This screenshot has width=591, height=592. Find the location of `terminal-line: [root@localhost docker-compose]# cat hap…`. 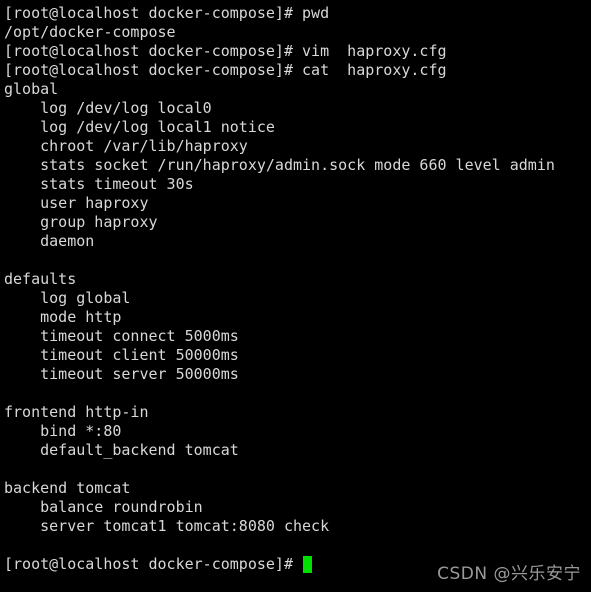

terminal-line: [root@localhost docker-compose]# cat hap… is located at coordinates (225, 70).